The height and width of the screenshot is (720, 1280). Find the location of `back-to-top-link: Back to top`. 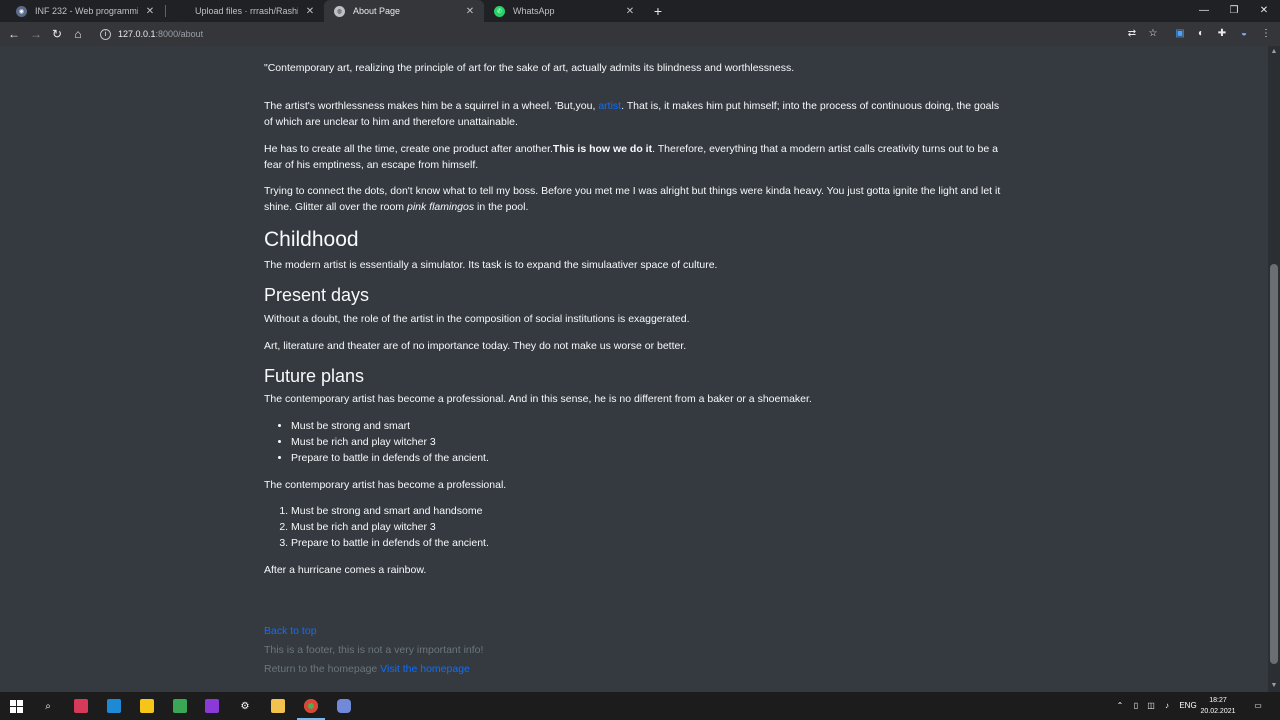

back-to-top-link: Back to top is located at coordinates (290, 631).